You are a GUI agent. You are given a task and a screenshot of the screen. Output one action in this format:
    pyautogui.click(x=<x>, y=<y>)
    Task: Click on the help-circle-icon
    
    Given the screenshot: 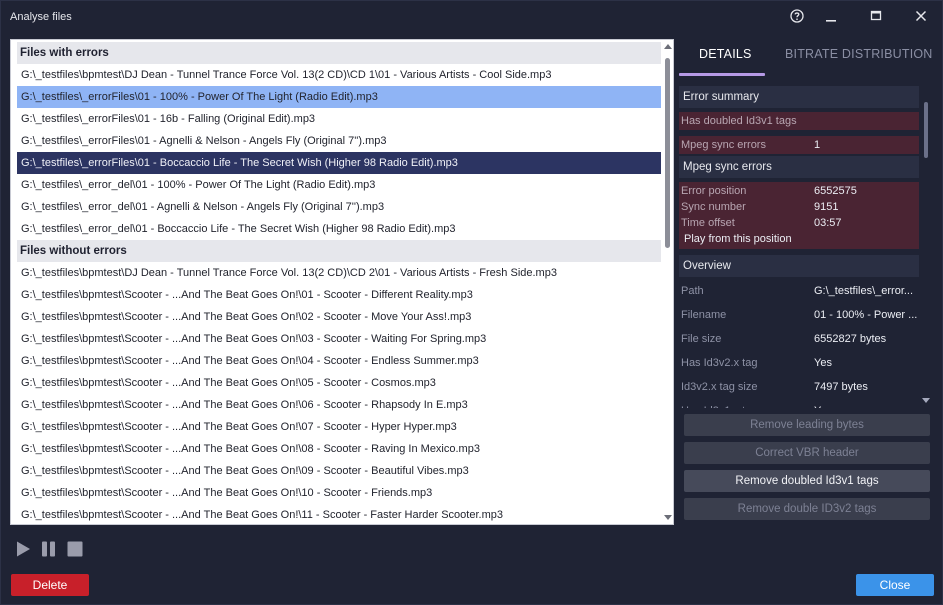 What is the action you would take?
    pyautogui.click(x=797, y=16)
    